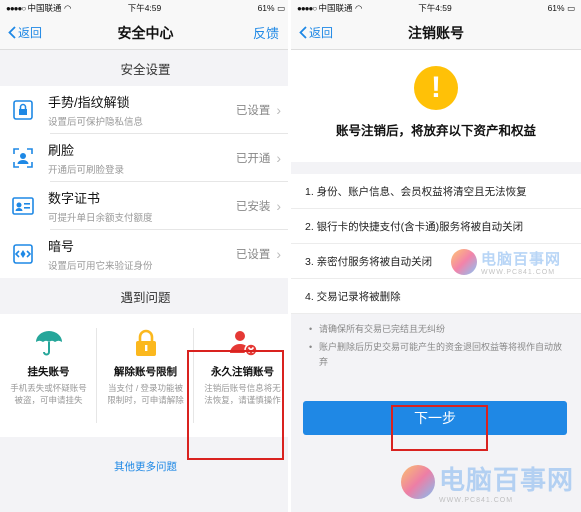 This screenshot has height=512, width=581. Describe the element at coordinates (507, 480) in the screenshot. I see `watermark-text: 电脑百事网` at that location.